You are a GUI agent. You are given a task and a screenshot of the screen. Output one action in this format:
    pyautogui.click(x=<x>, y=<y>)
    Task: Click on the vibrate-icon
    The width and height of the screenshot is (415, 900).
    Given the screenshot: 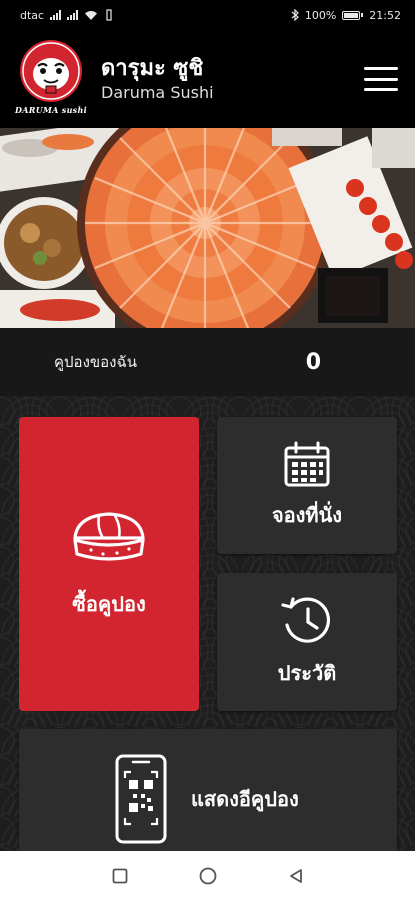 What is the action you would take?
    pyautogui.click(x=109, y=15)
    